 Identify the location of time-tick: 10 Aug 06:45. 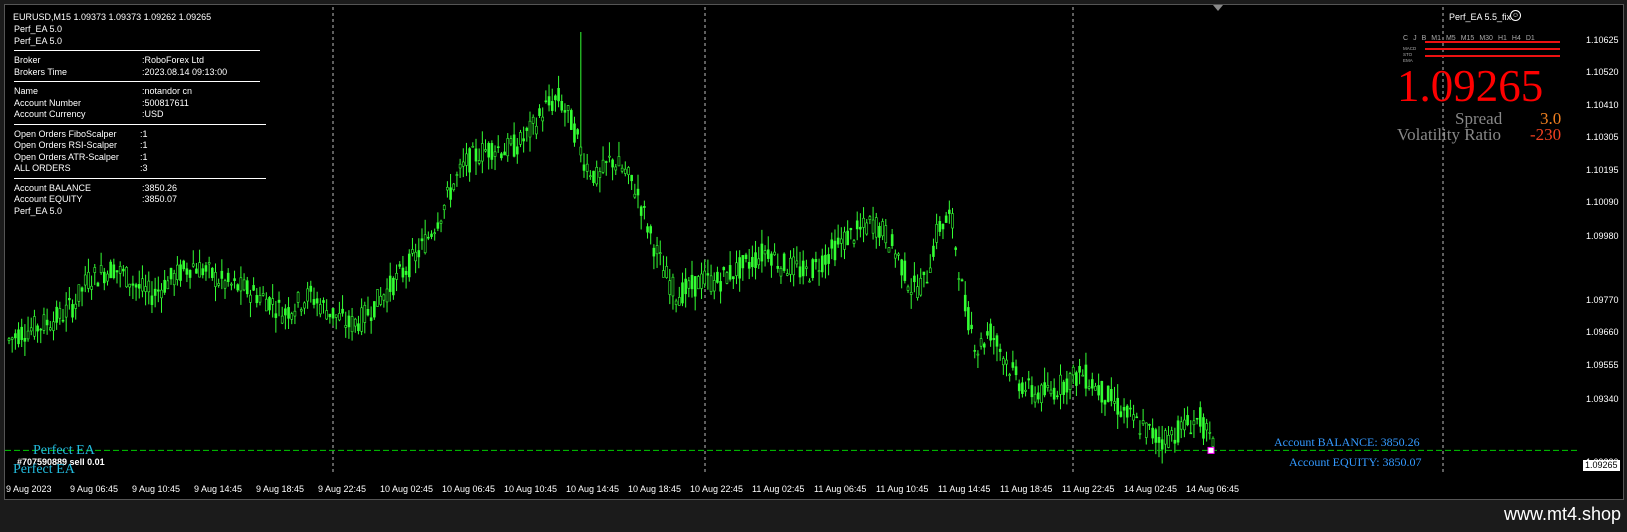
(469, 489).